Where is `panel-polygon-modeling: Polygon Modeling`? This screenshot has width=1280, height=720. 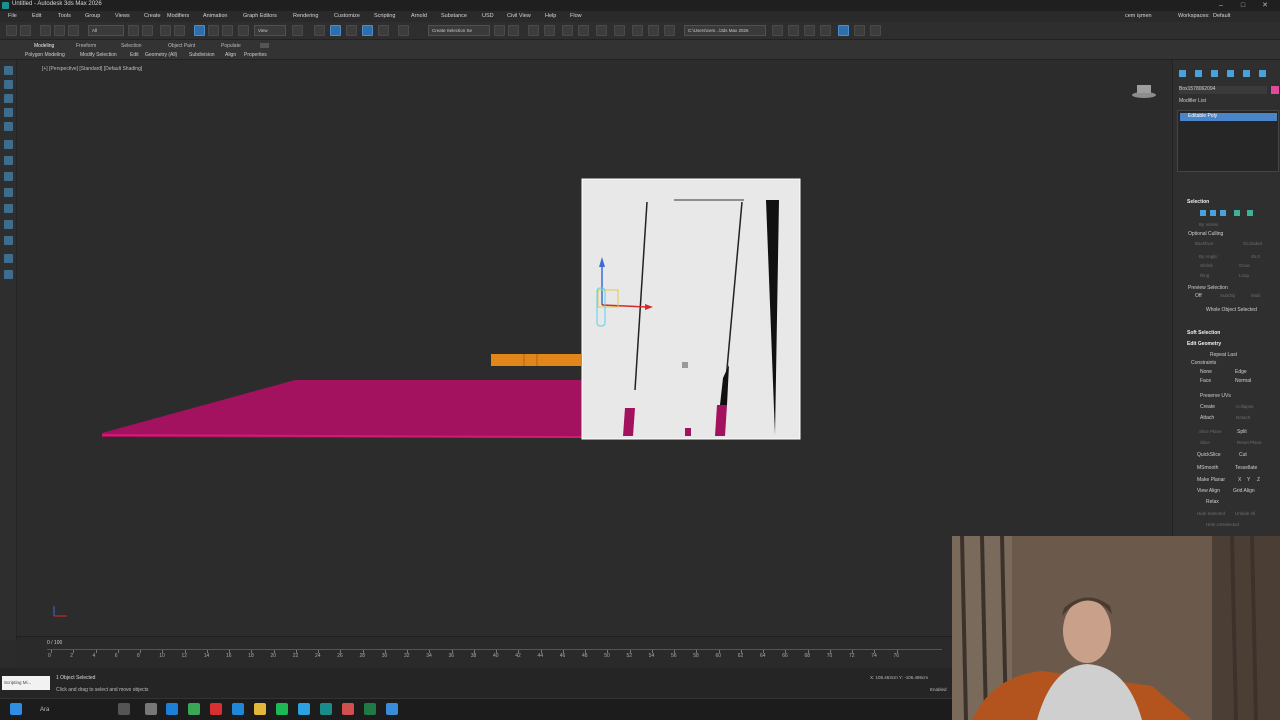 panel-polygon-modeling: Polygon Modeling is located at coordinates (45, 55).